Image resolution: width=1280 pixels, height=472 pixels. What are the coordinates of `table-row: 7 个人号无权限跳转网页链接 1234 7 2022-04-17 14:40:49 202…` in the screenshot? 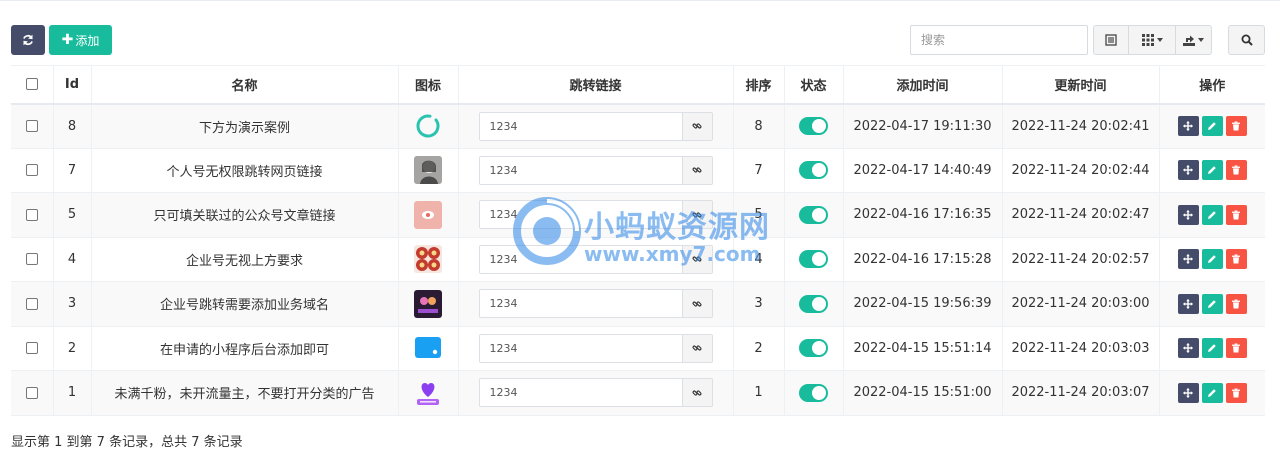 It's located at (638, 170).